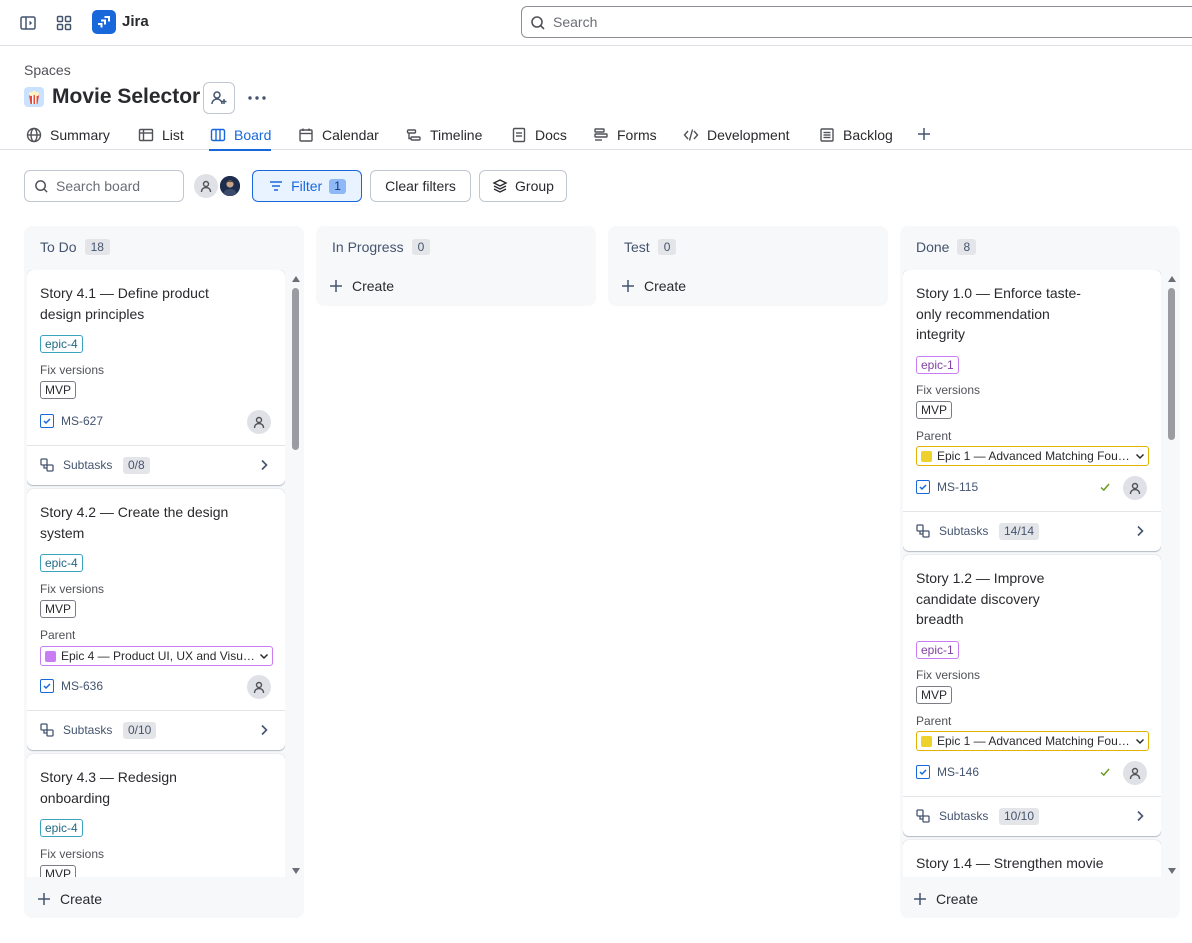 The height and width of the screenshot is (943, 1192). Describe the element at coordinates (967, 247) in the screenshot. I see `column-count: 8` at that location.